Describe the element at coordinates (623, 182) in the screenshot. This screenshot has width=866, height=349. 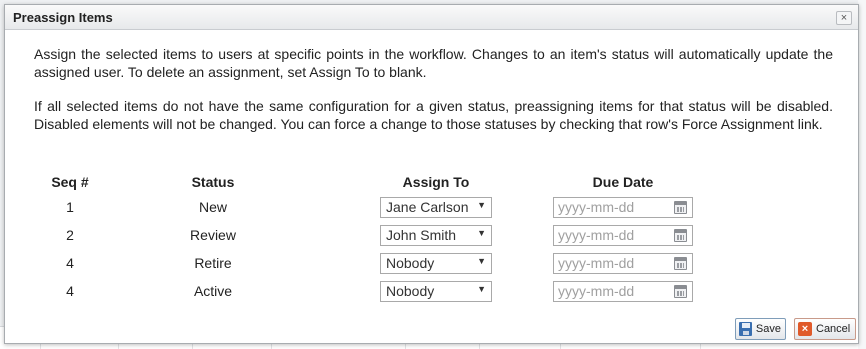
I see `column-header-due-date: Due Date` at that location.